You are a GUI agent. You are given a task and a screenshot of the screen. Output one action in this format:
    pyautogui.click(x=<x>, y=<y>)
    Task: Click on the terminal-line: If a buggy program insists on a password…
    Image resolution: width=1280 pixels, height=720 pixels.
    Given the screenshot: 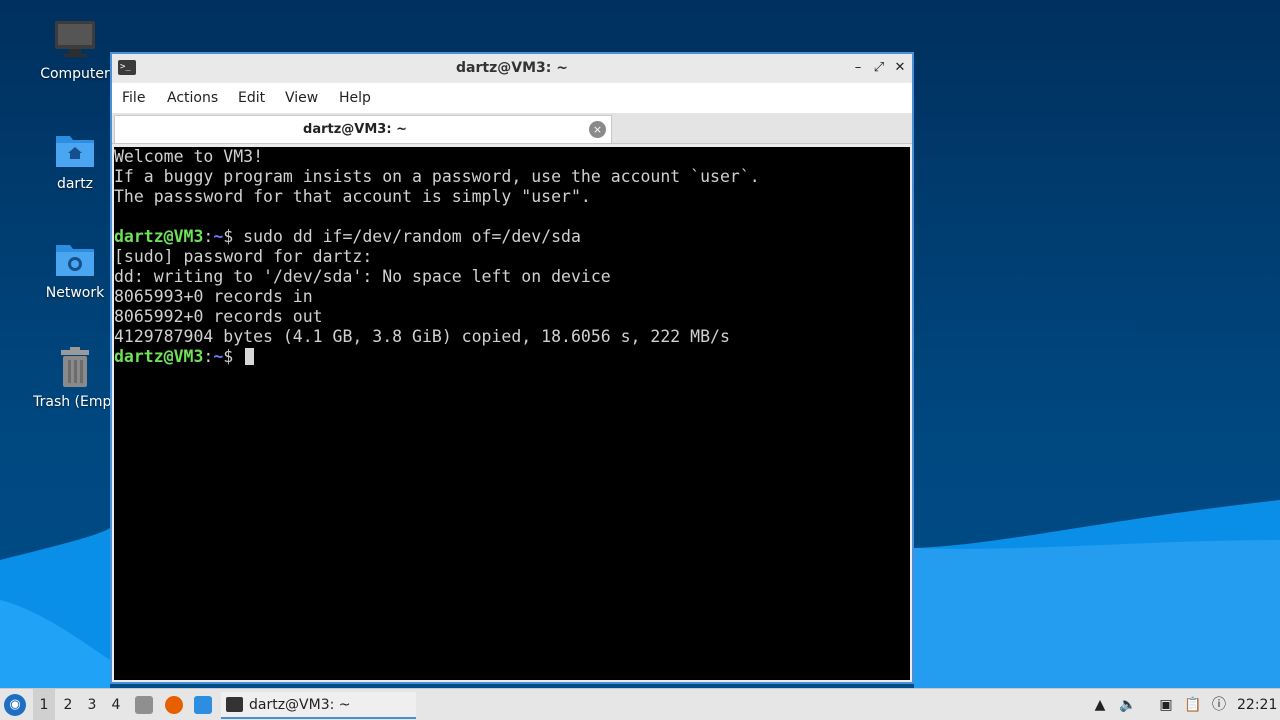 What is the action you would take?
    pyautogui.click(x=437, y=176)
    